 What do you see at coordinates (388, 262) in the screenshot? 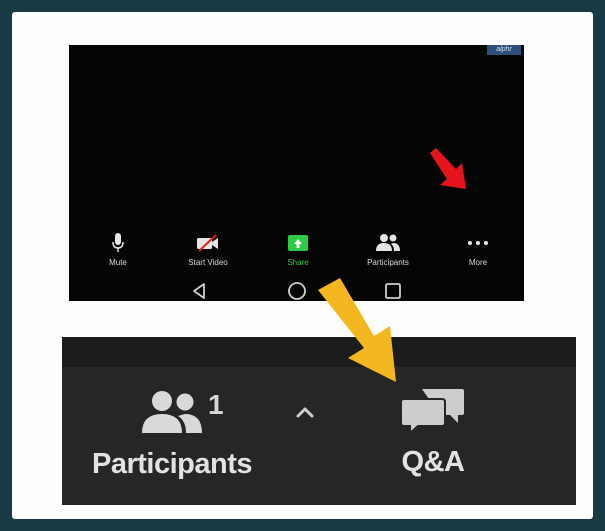
I see `participants-label: Participants` at bounding box center [388, 262].